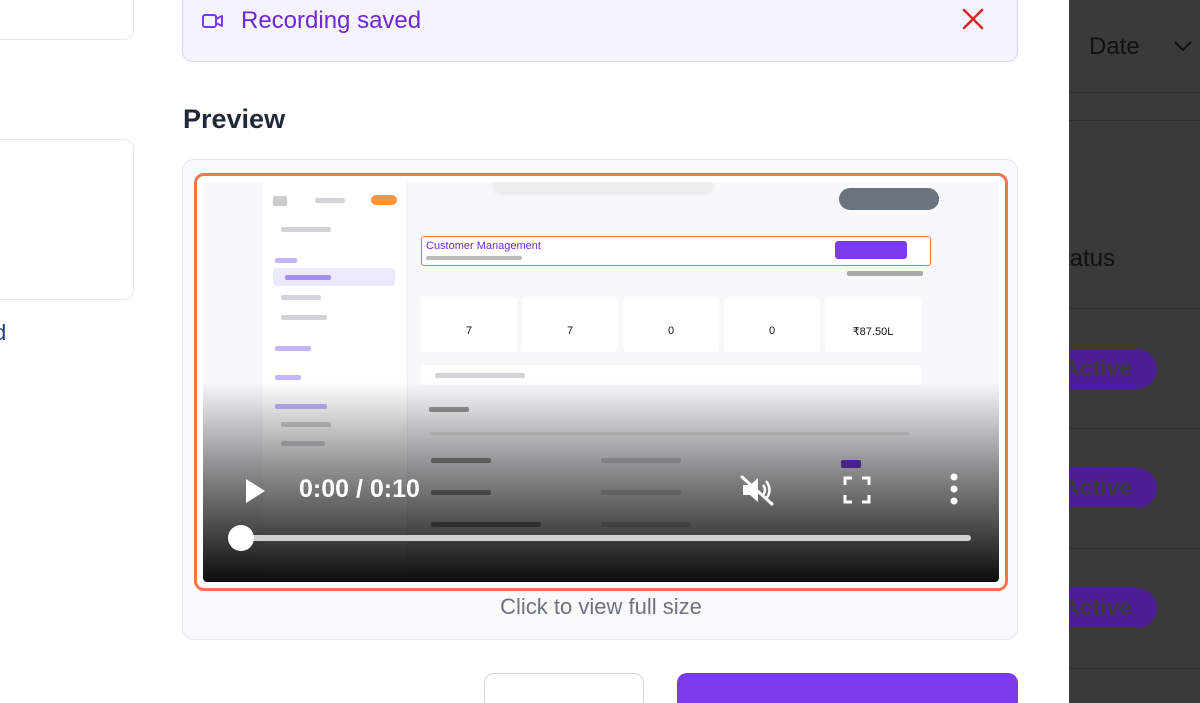 This screenshot has height=703, width=1200. What do you see at coordinates (212, 21) in the screenshot?
I see `video-camera-icon` at bounding box center [212, 21].